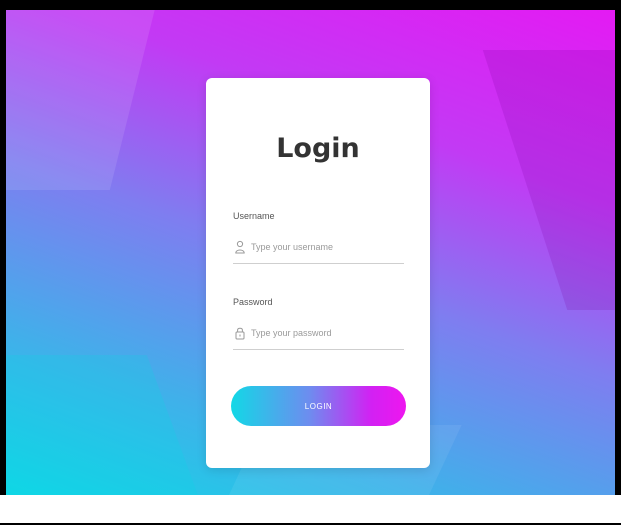 The image size is (621, 525). What do you see at coordinates (318, 406) in the screenshot?
I see `login-button: LOGIN` at bounding box center [318, 406].